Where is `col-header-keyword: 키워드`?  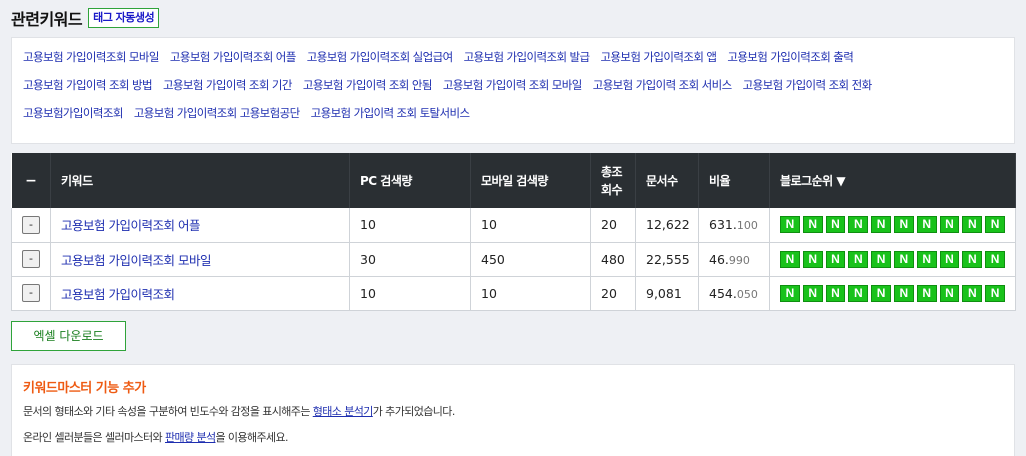
col-header-keyword: 키워드 is located at coordinates (200, 180).